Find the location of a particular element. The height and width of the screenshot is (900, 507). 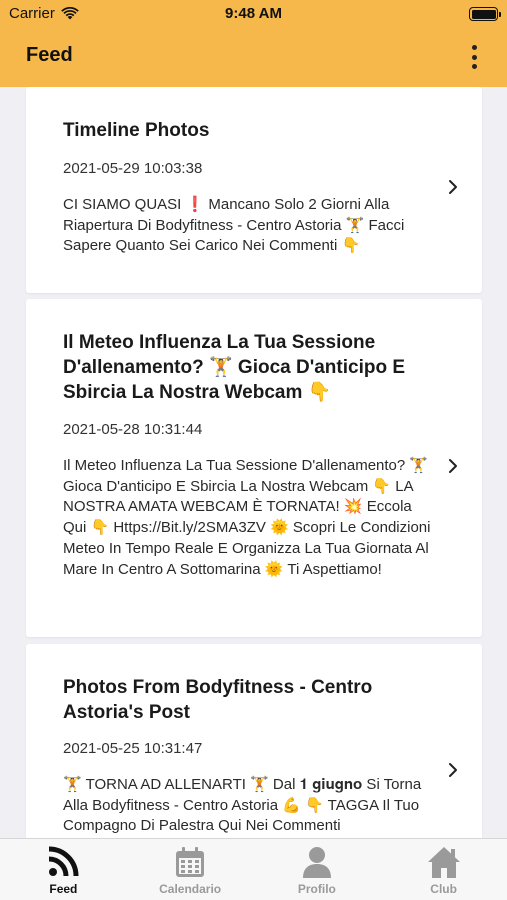

page-title: Feed is located at coordinates (49, 55).